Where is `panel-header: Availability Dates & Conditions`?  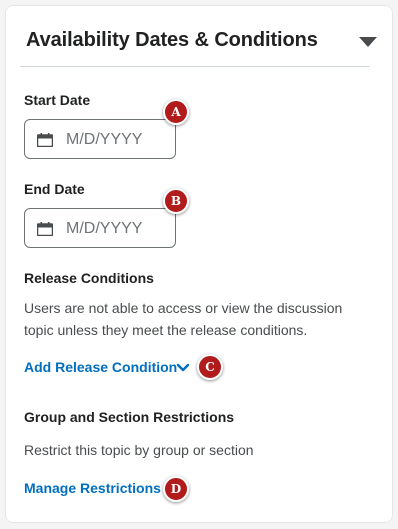 panel-header: Availability Dates & Conditions is located at coordinates (201, 44).